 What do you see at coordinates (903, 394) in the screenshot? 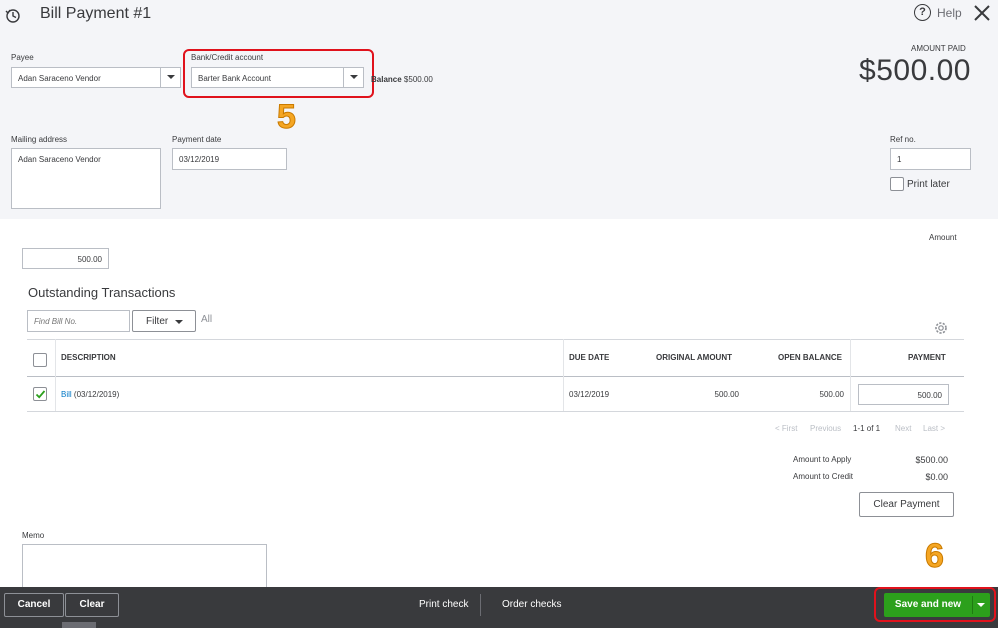
I see `row-payment-input: 500.00` at bounding box center [903, 394].